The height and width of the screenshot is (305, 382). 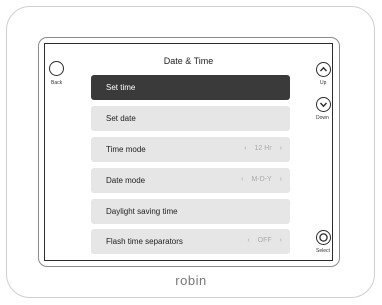 I want to click on menu-item-label: Daylight saving time, so click(x=142, y=211).